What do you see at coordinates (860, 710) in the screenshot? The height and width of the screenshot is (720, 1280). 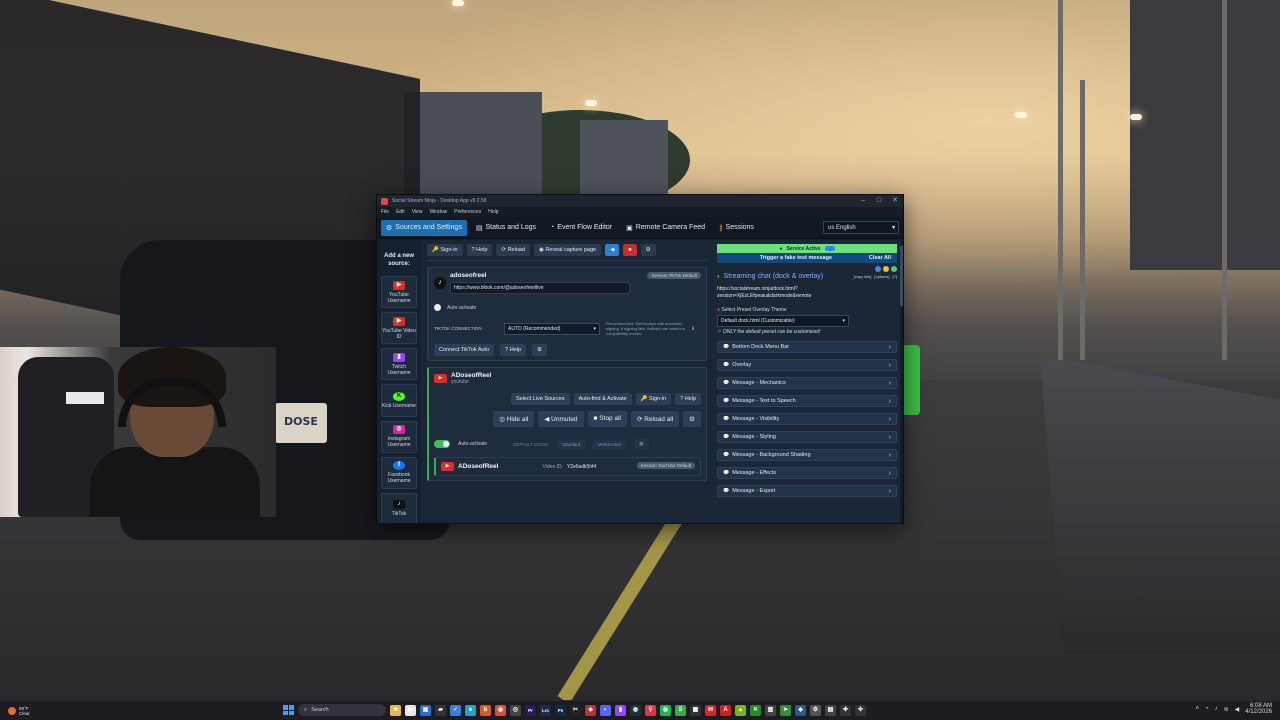 I see `tool-icon: ✜` at bounding box center [860, 710].